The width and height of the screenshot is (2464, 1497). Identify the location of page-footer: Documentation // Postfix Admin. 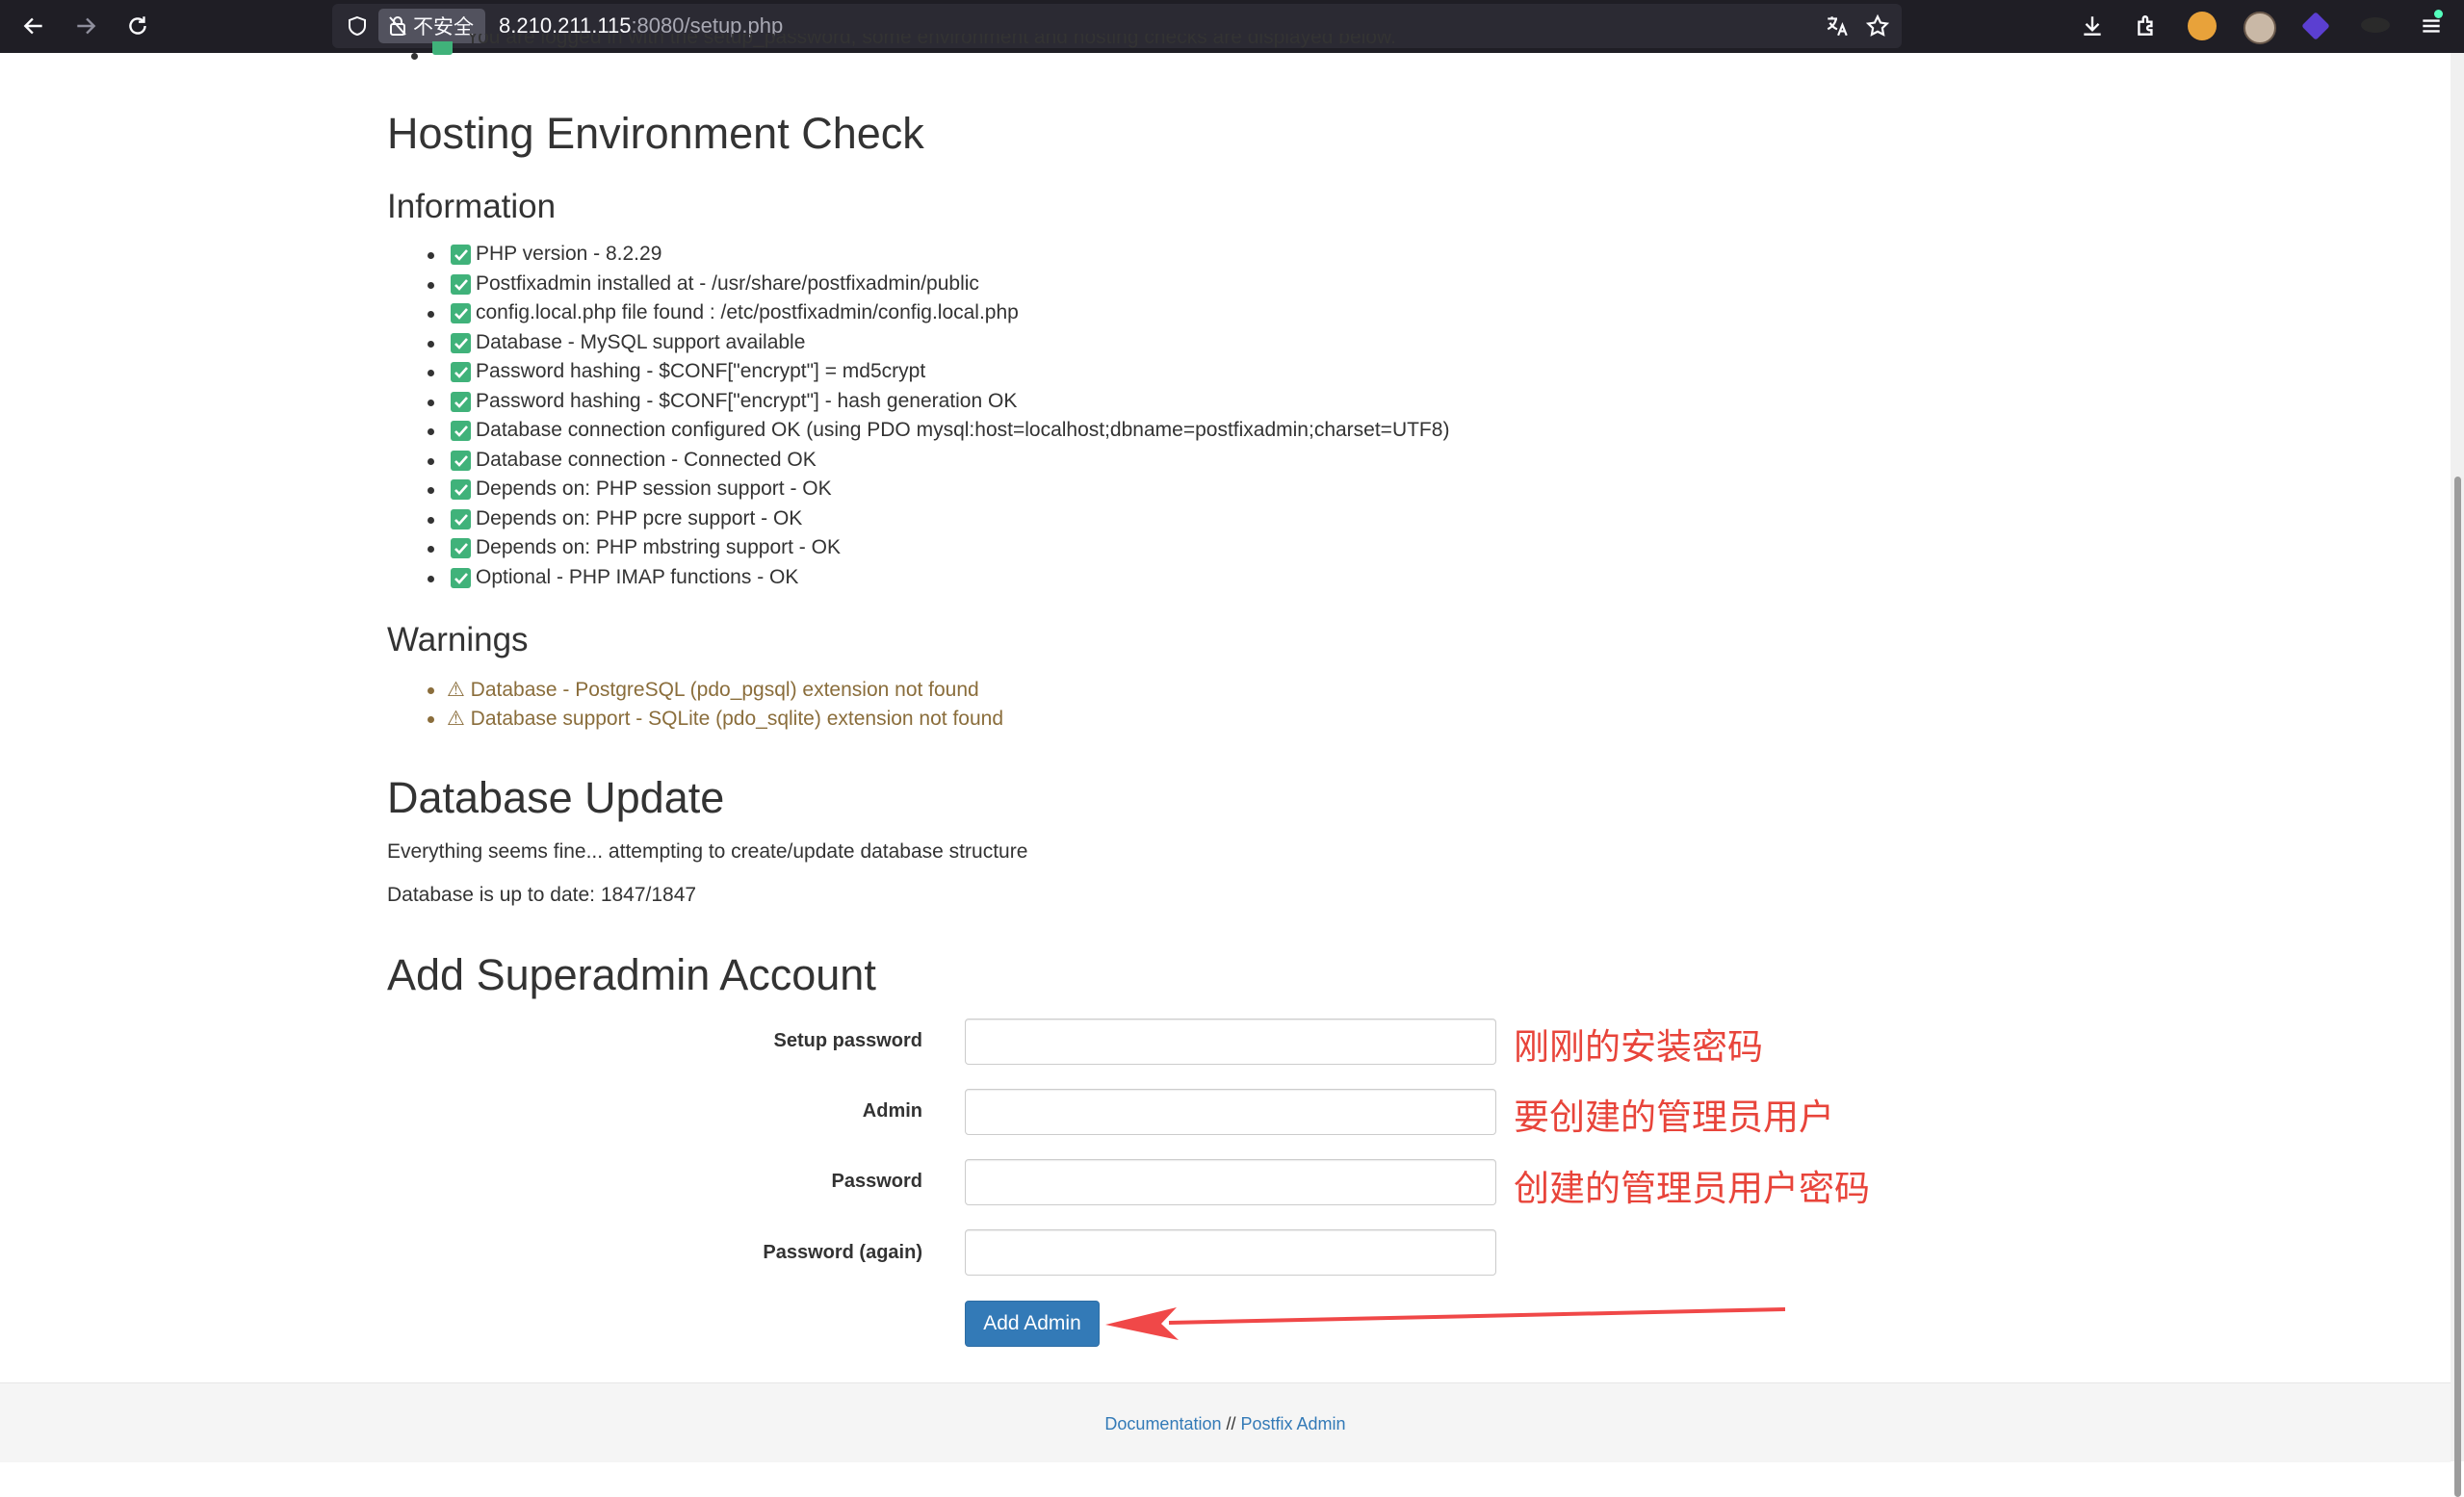
(1225, 1422).